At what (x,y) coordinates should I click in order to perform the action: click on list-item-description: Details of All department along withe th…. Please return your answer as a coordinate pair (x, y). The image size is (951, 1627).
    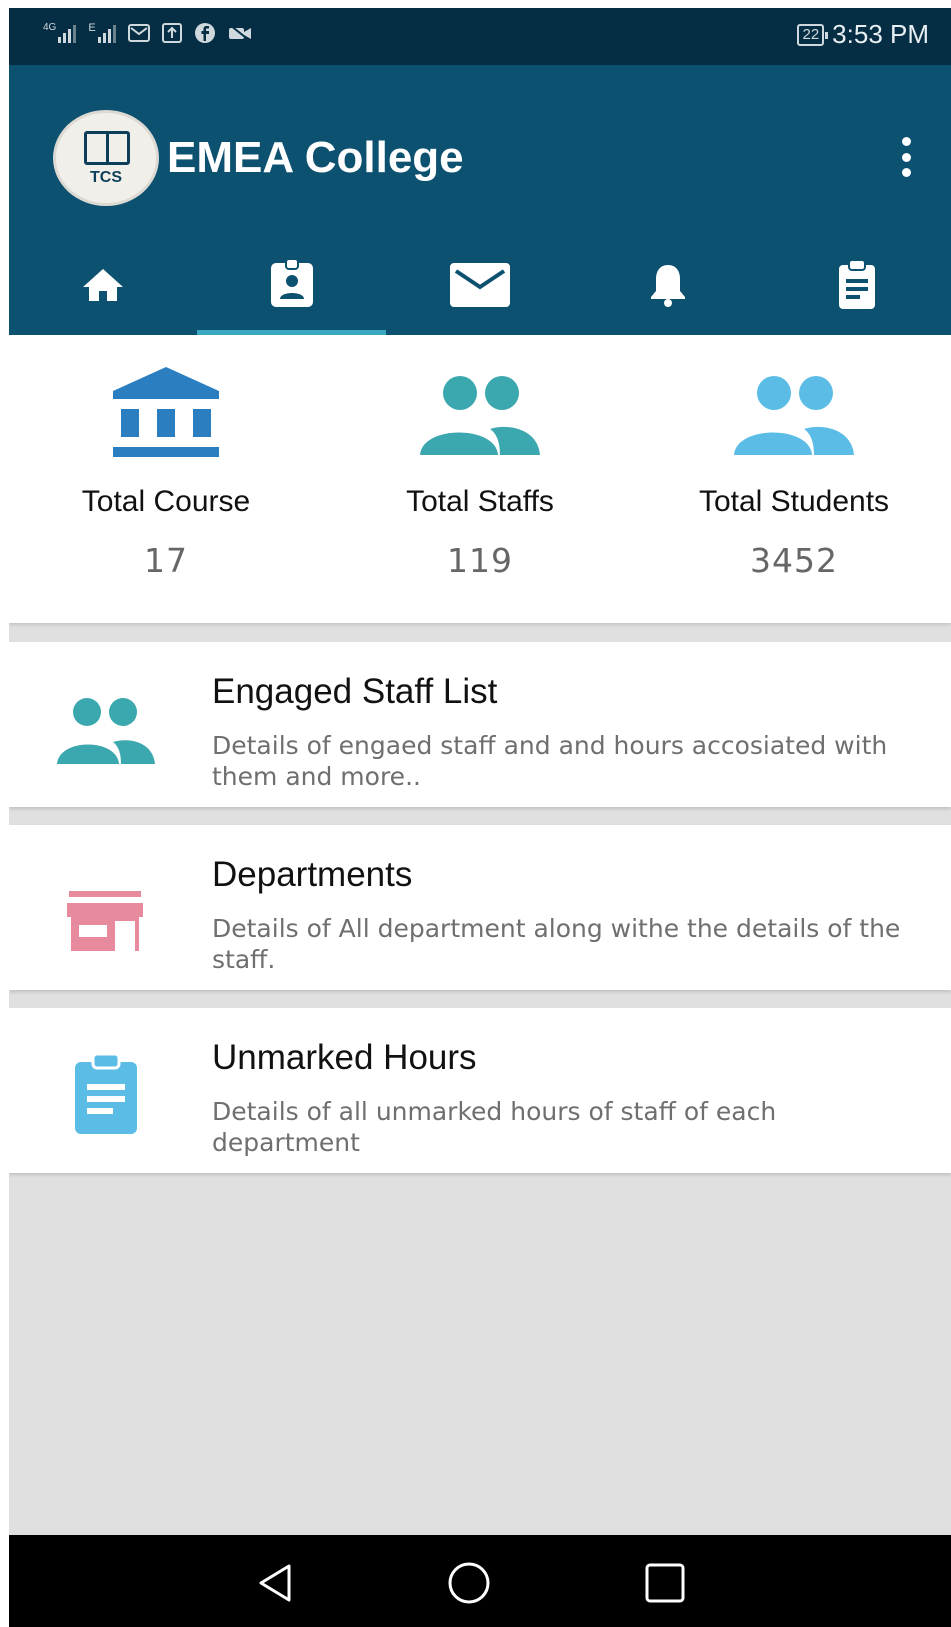
    Looking at the image, I should click on (556, 944).